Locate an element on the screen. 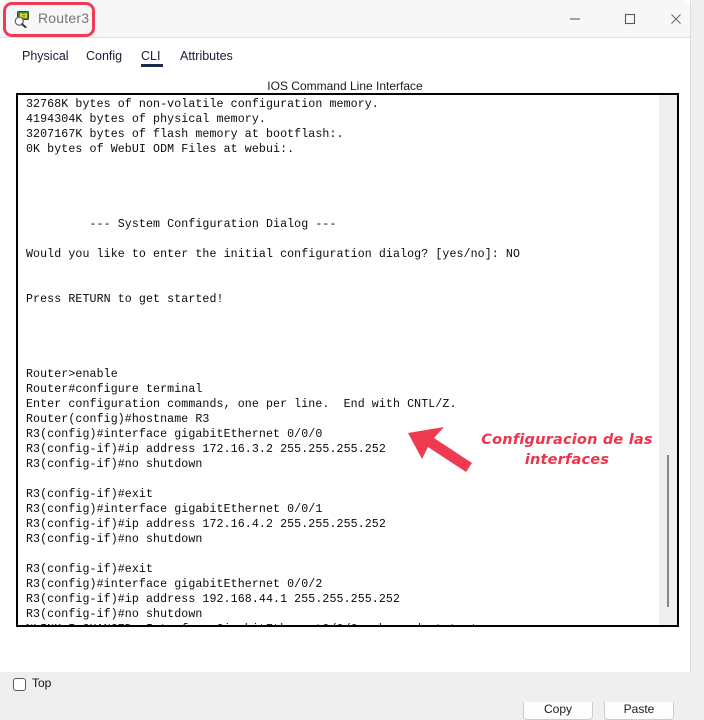 The height and width of the screenshot is (720, 704). tab-physical-label: Physical is located at coordinates (45, 56).